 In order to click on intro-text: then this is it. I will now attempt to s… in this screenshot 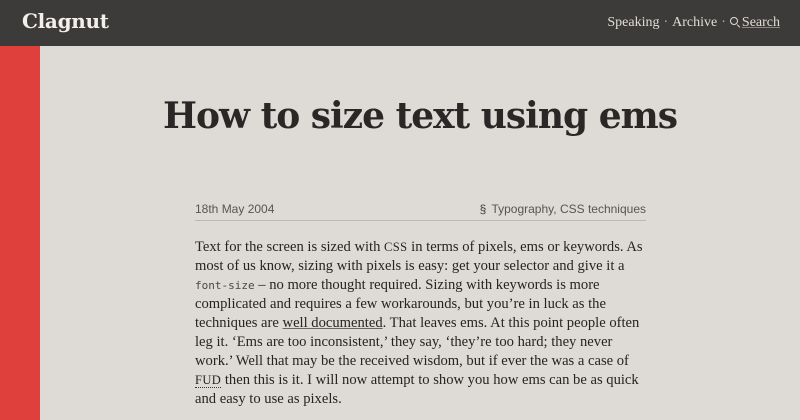, I will do `click(417, 389)`.